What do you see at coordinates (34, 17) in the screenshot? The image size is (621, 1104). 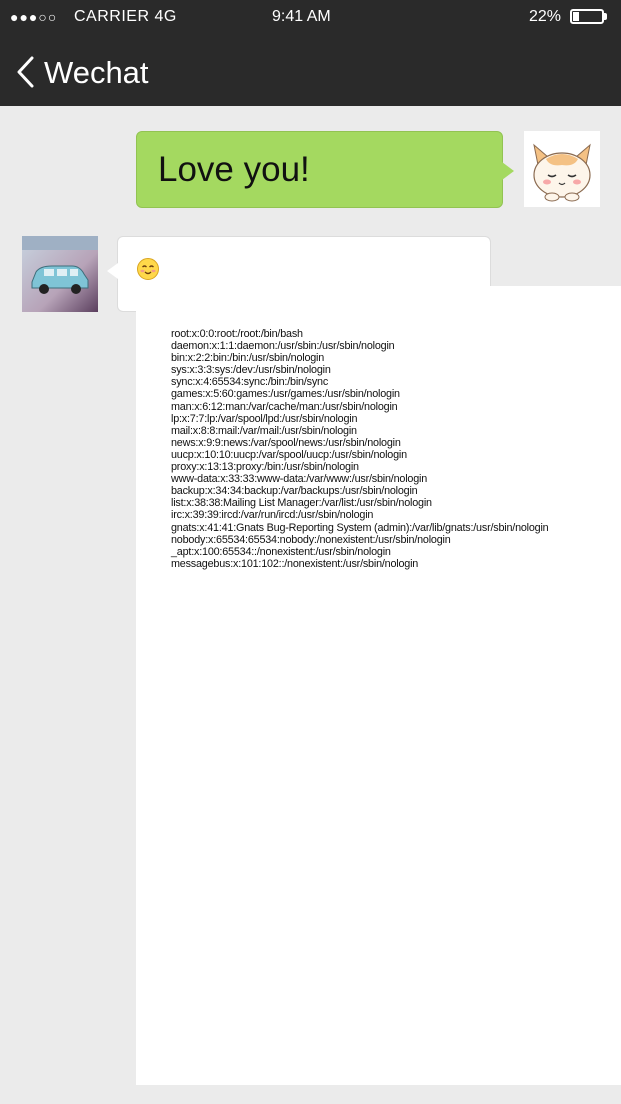 I see `signal-strength-icon: ●●●○○` at bounding box center [34, 17].